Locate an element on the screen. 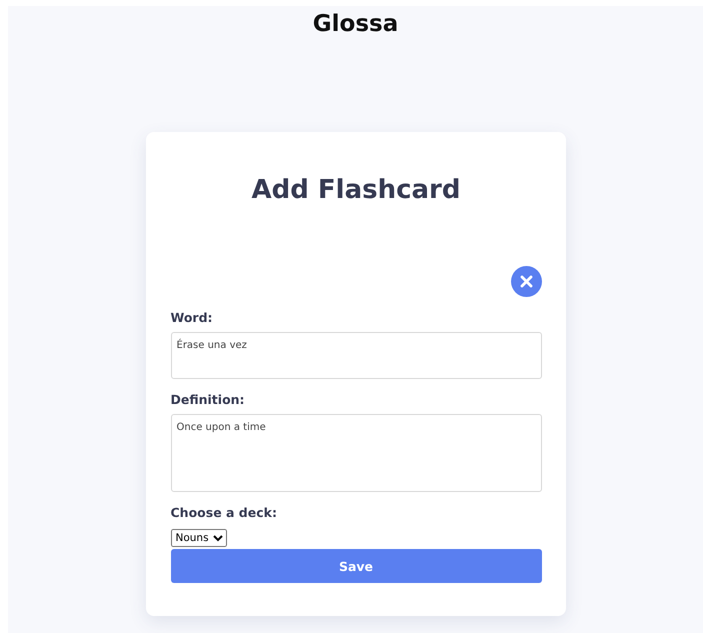 This screenshot has height=633, width=703. definition-field: Once upon a time is located at coordinates (356, 453).